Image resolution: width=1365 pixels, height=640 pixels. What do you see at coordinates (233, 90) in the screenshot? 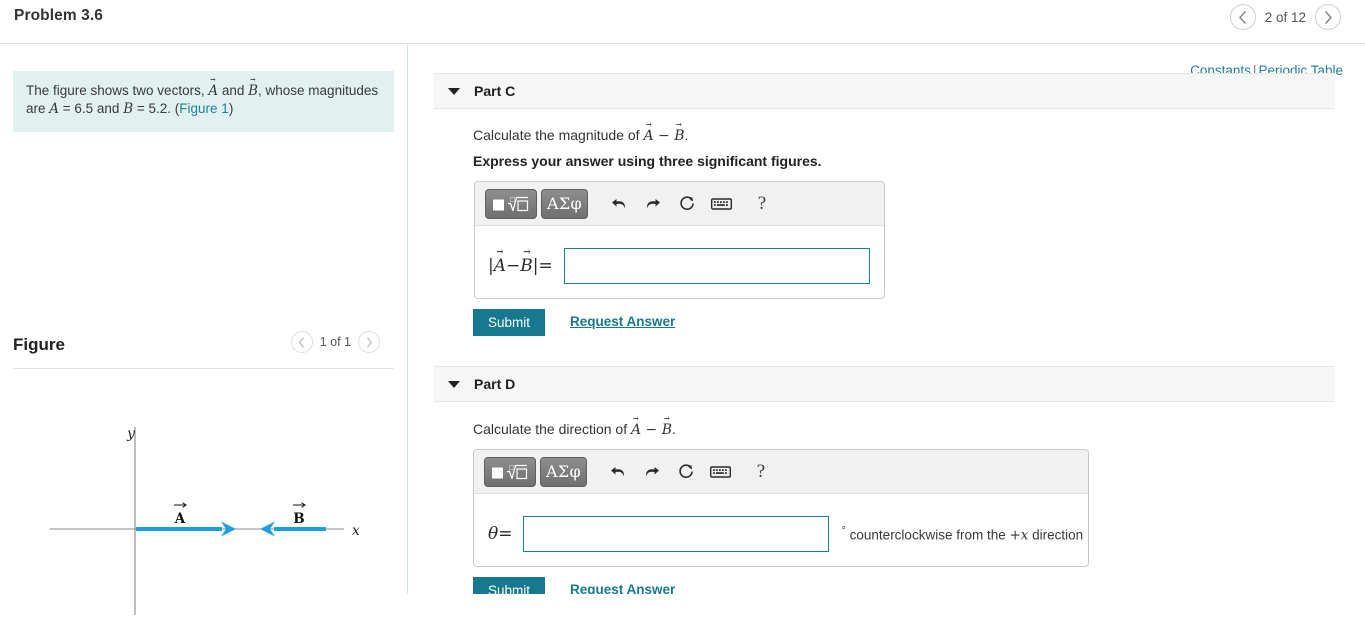
I see `statement-text-and: and` at bounding box center [233, 90].